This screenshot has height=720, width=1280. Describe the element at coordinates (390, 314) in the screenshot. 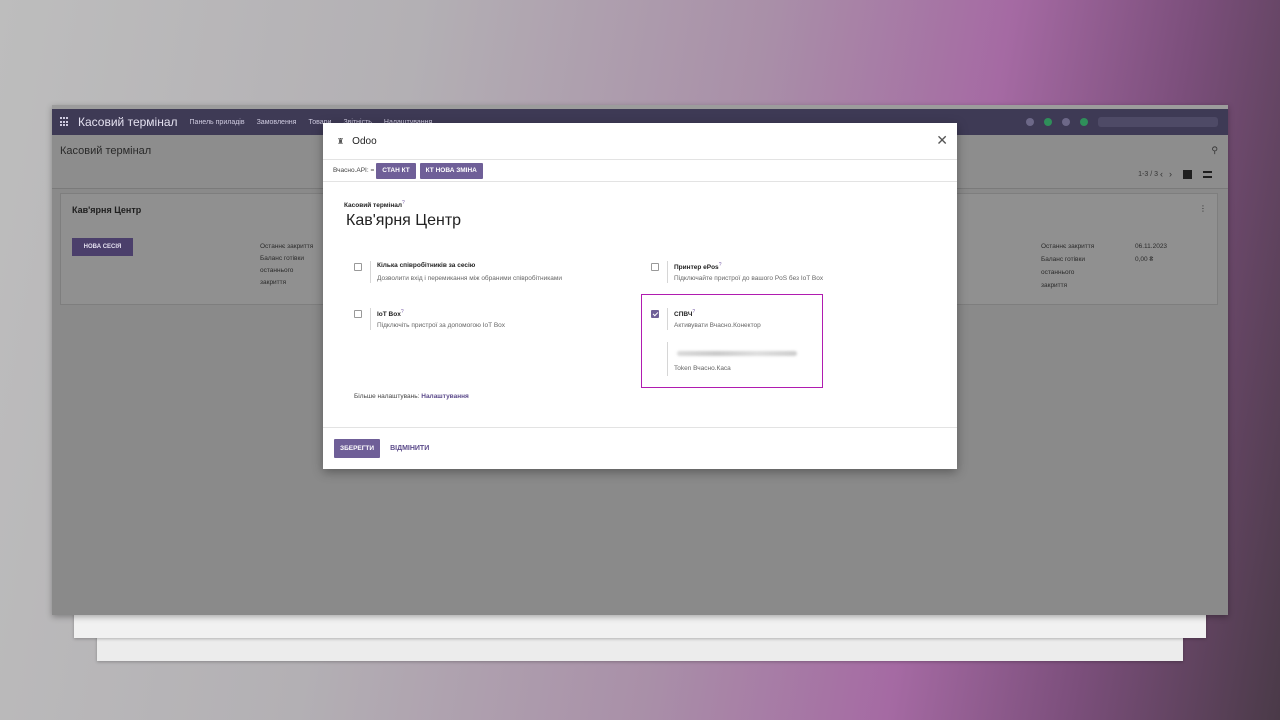

I see `option-title: IoT Box?` at that location.